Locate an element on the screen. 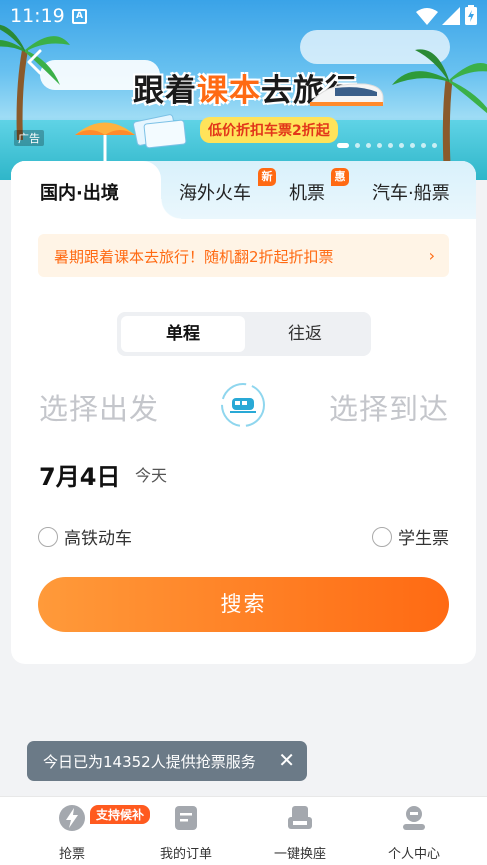  trip-type-toggle: 单程 往返 is located at coordinates (244, 334).